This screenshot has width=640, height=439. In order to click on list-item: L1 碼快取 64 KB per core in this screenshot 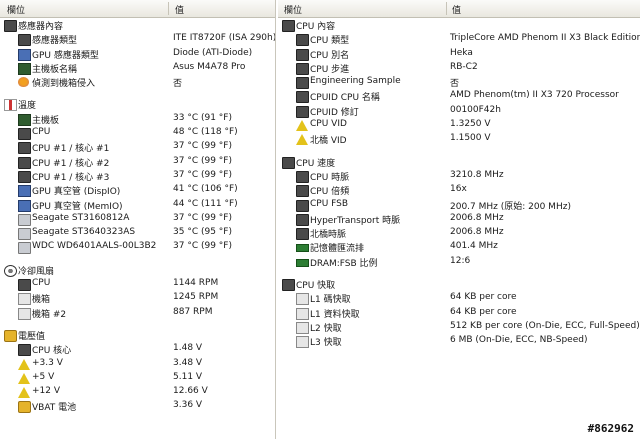, I will do `click(459, 298)`.